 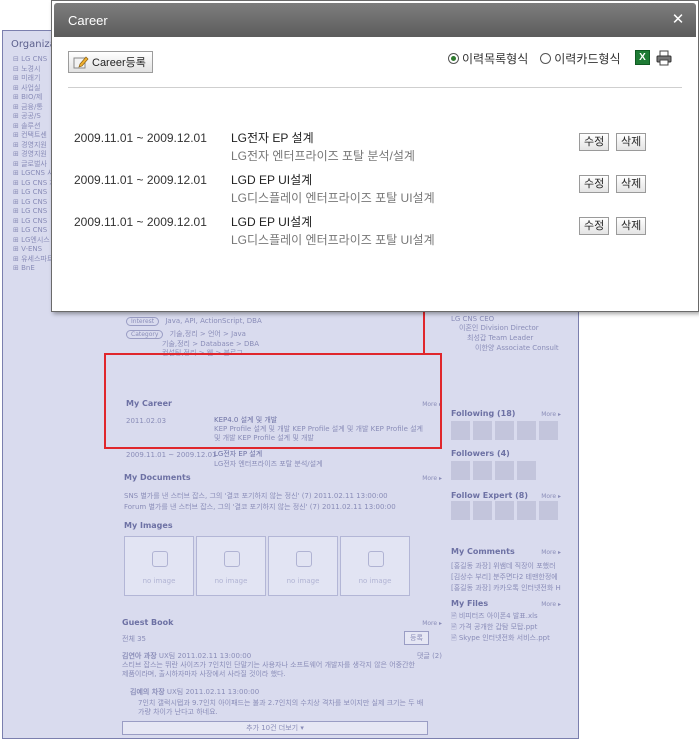 What do you see at coordinates (678, 19) in the screenshot?
I see `close-icon: ✕` at bounding box center [678, 19].